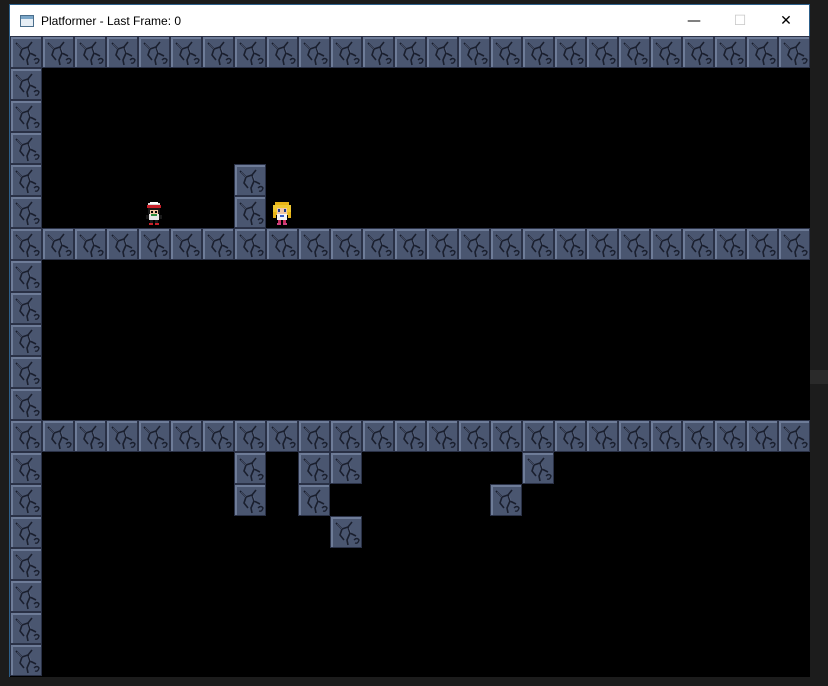 The height and width of the screenshot is (686, 828). What do you see at coordinates (694, 20) in the screenshot?
I see `minimize-button: —` at bounding box center [694, 20].